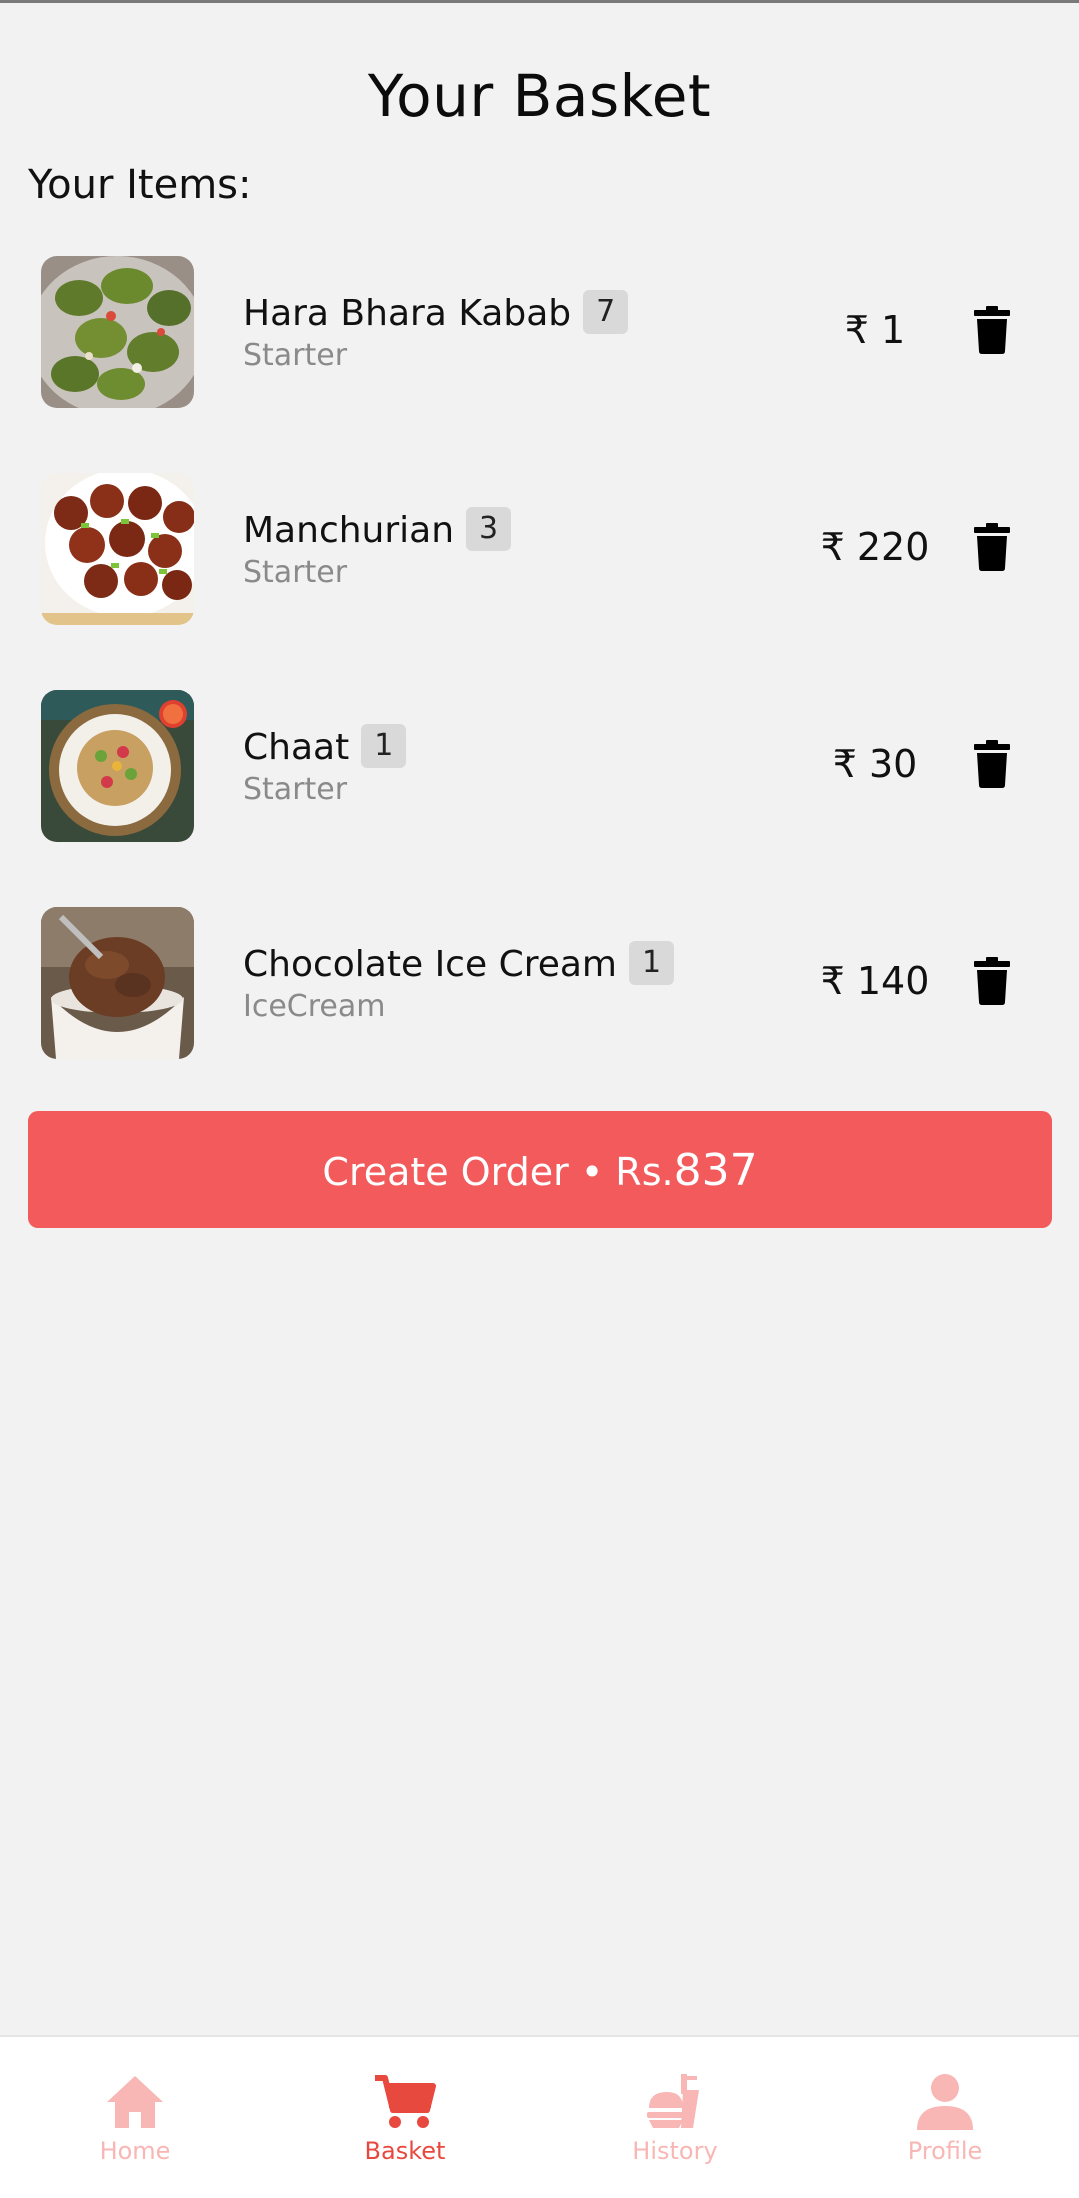 This screenshot has width=1079, height=2198. Describe the element at coordinates (675, 2151) in the screenshot. I see `tab-label: History` at that location.